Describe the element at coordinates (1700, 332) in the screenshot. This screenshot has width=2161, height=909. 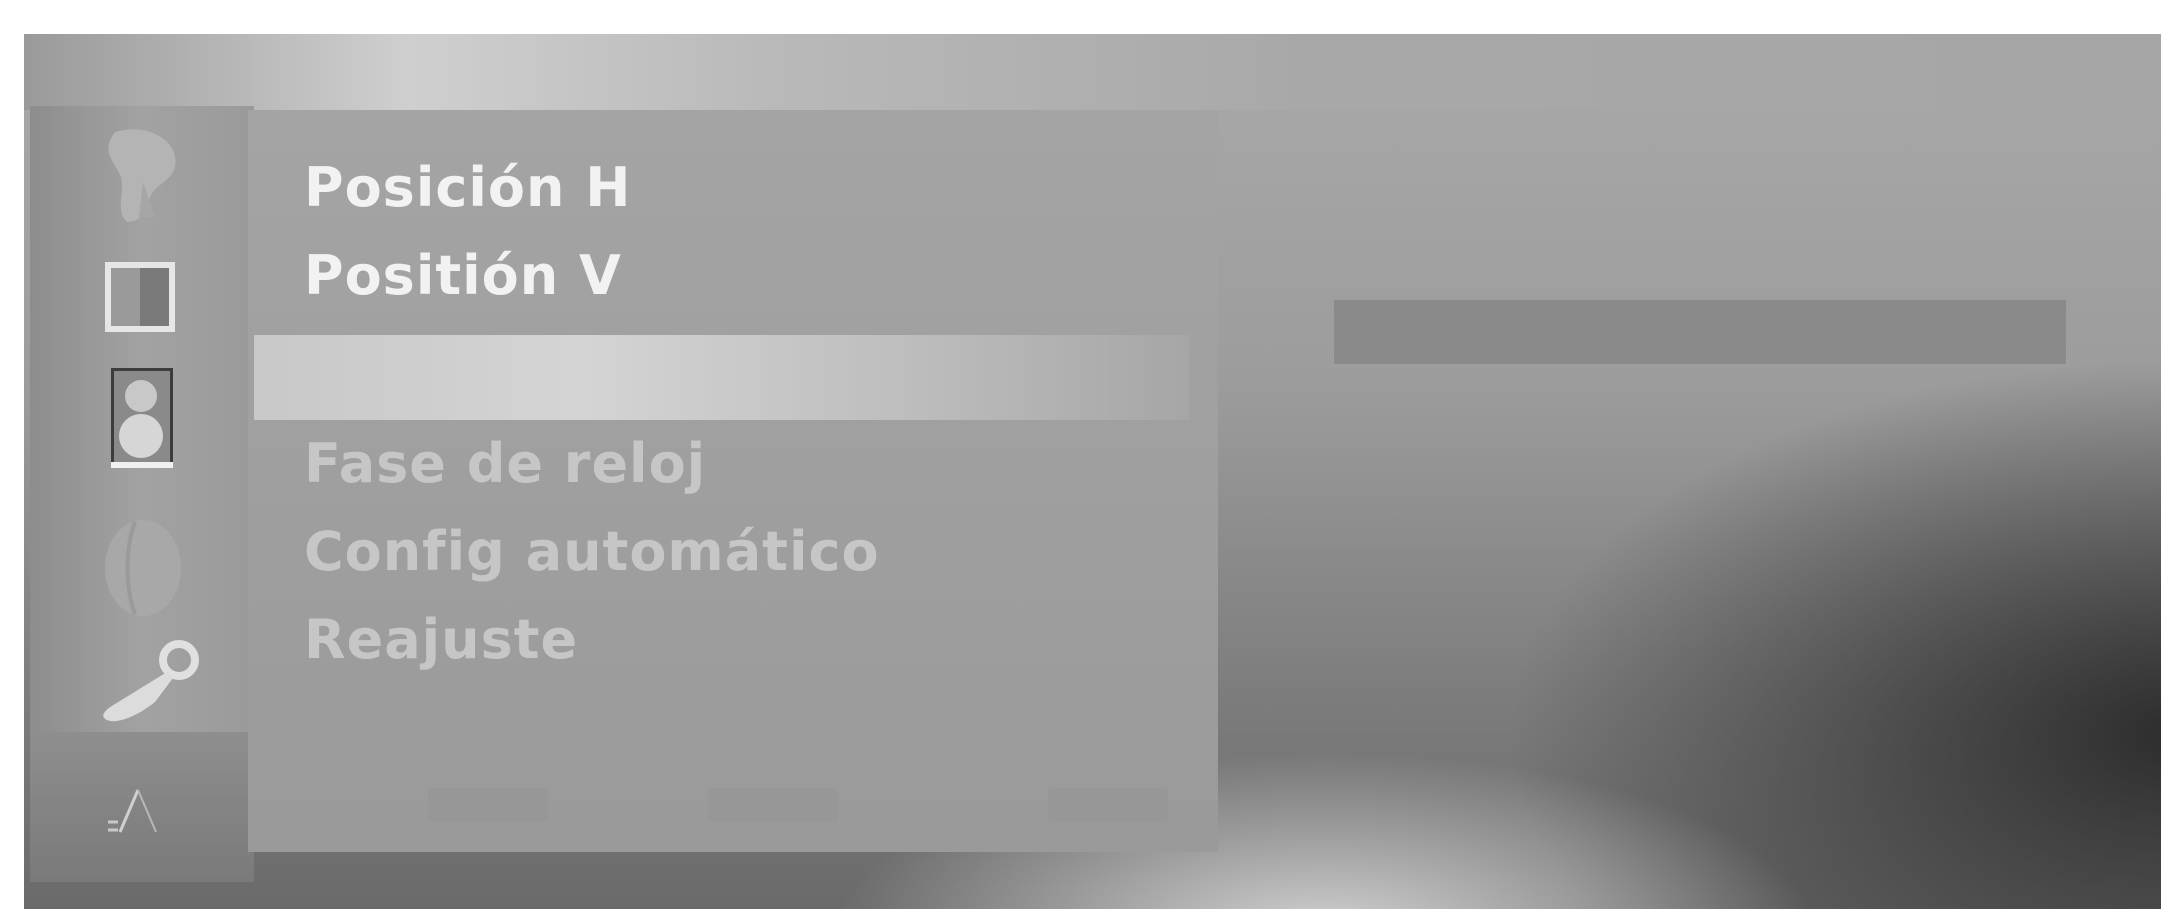
I see `value-slider` at that location.